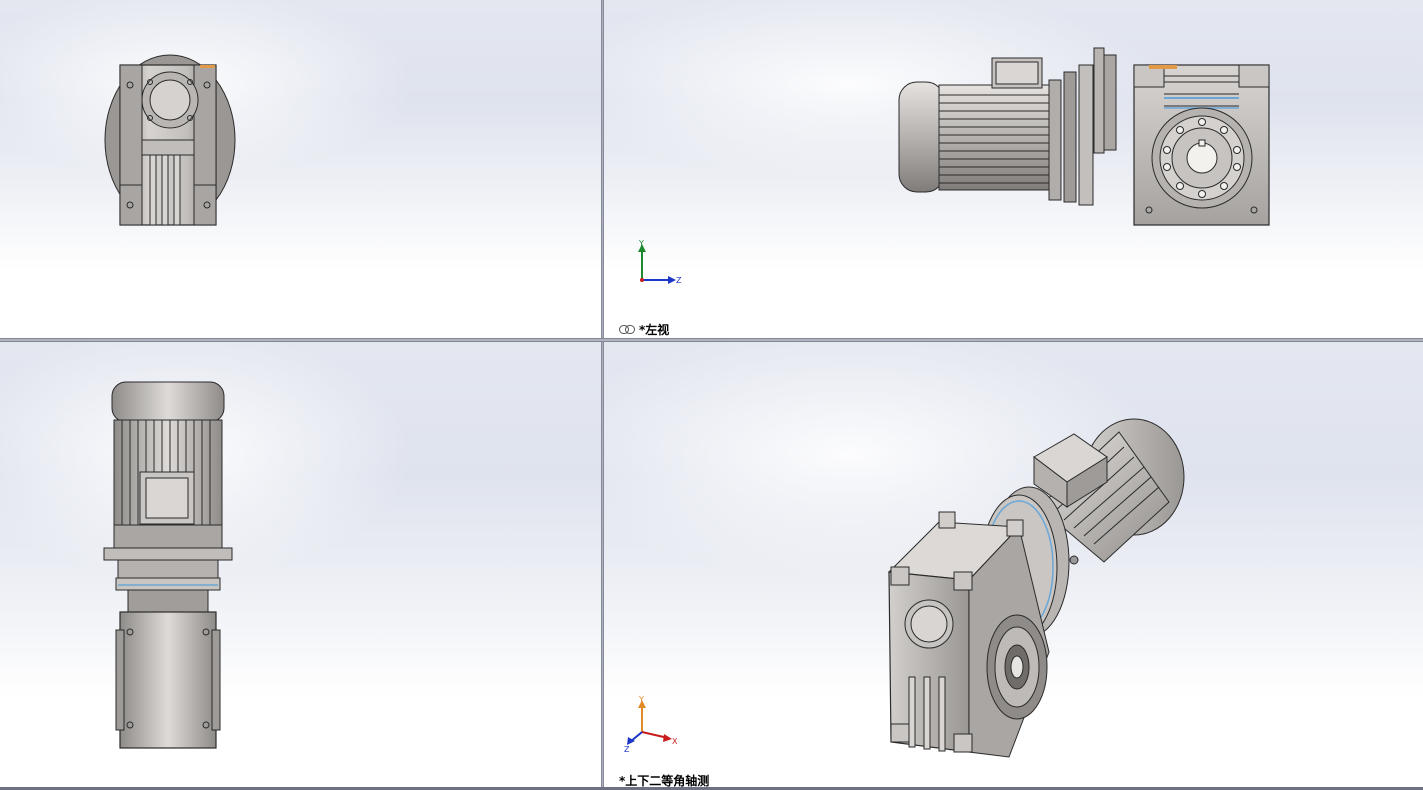  What do you see at coordinates (654, 330) in the screenshot?
I see `view-name-left: *左视` at bounding box center [654, 330].